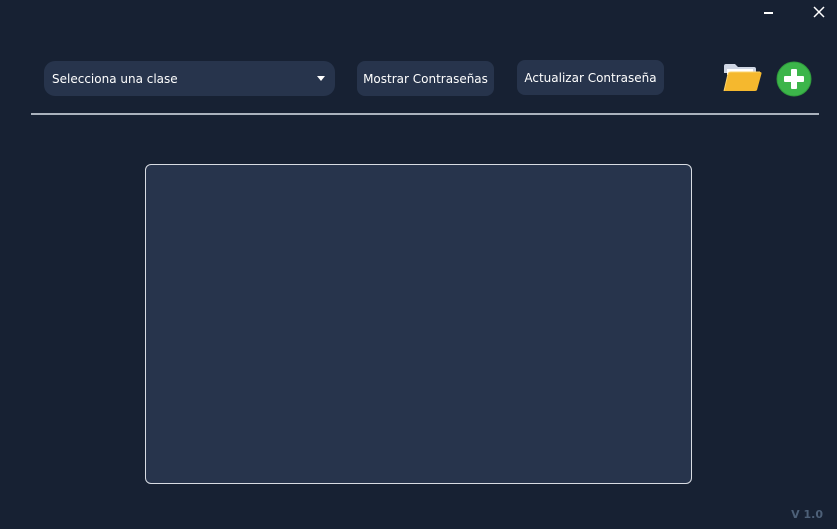 Image resolution: width=837 pixels, height=529 pixels. What do you see at coordinates (807, 514) in the screenshot?
I see `version-label: V 1.0` at bounding box center [807, 514].